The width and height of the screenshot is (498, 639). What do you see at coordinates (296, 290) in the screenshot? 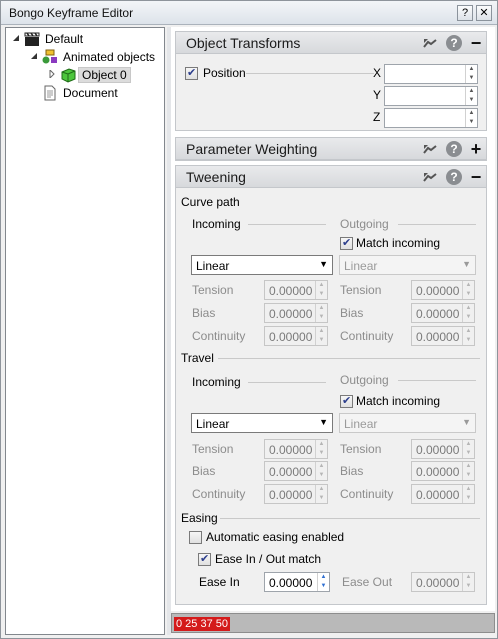
I see `curve-in-tension-input: 0.00000 ▲ ▼` at bounding box center [296, 290].